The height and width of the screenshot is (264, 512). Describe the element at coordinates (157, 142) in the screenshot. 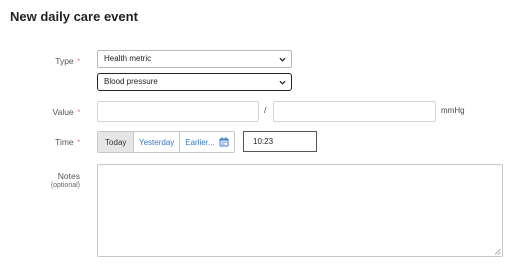

I see `time-option-yesterday: Yesterday` at that location.